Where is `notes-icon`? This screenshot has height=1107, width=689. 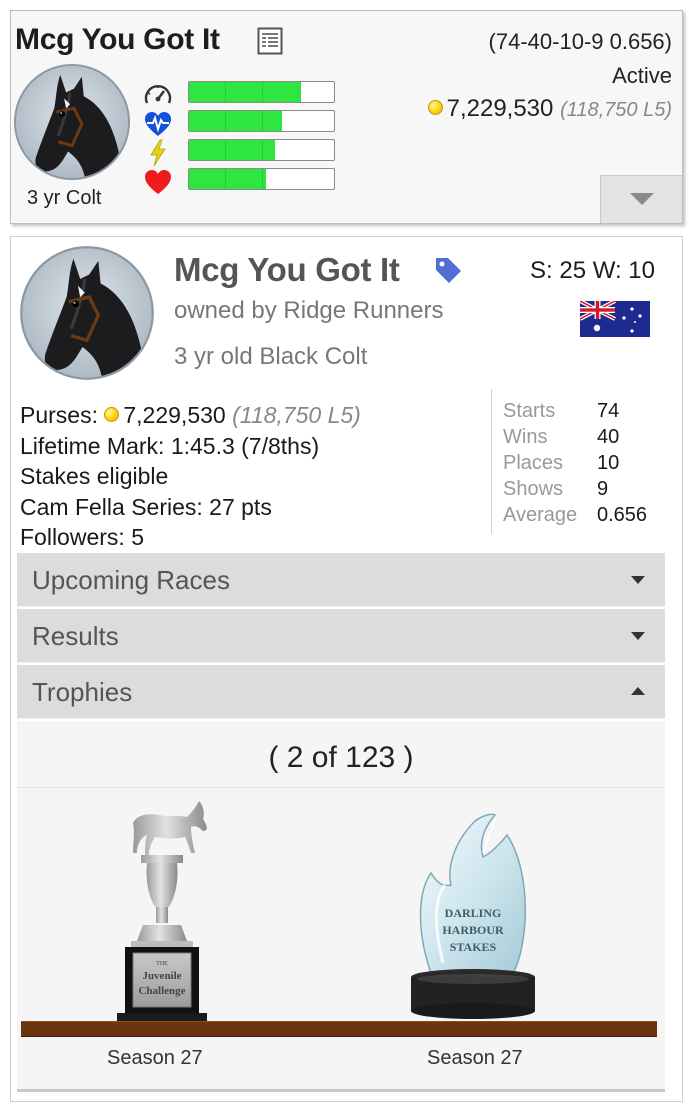 notes-icon is located at coordinates (270, 41).